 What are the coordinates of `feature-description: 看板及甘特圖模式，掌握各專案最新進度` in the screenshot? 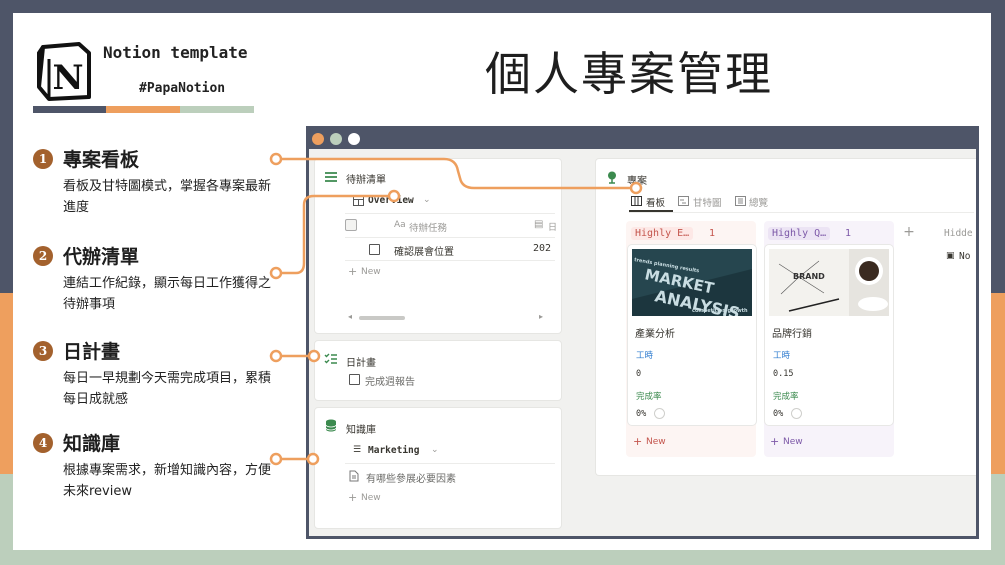 It's located at (167, 197).